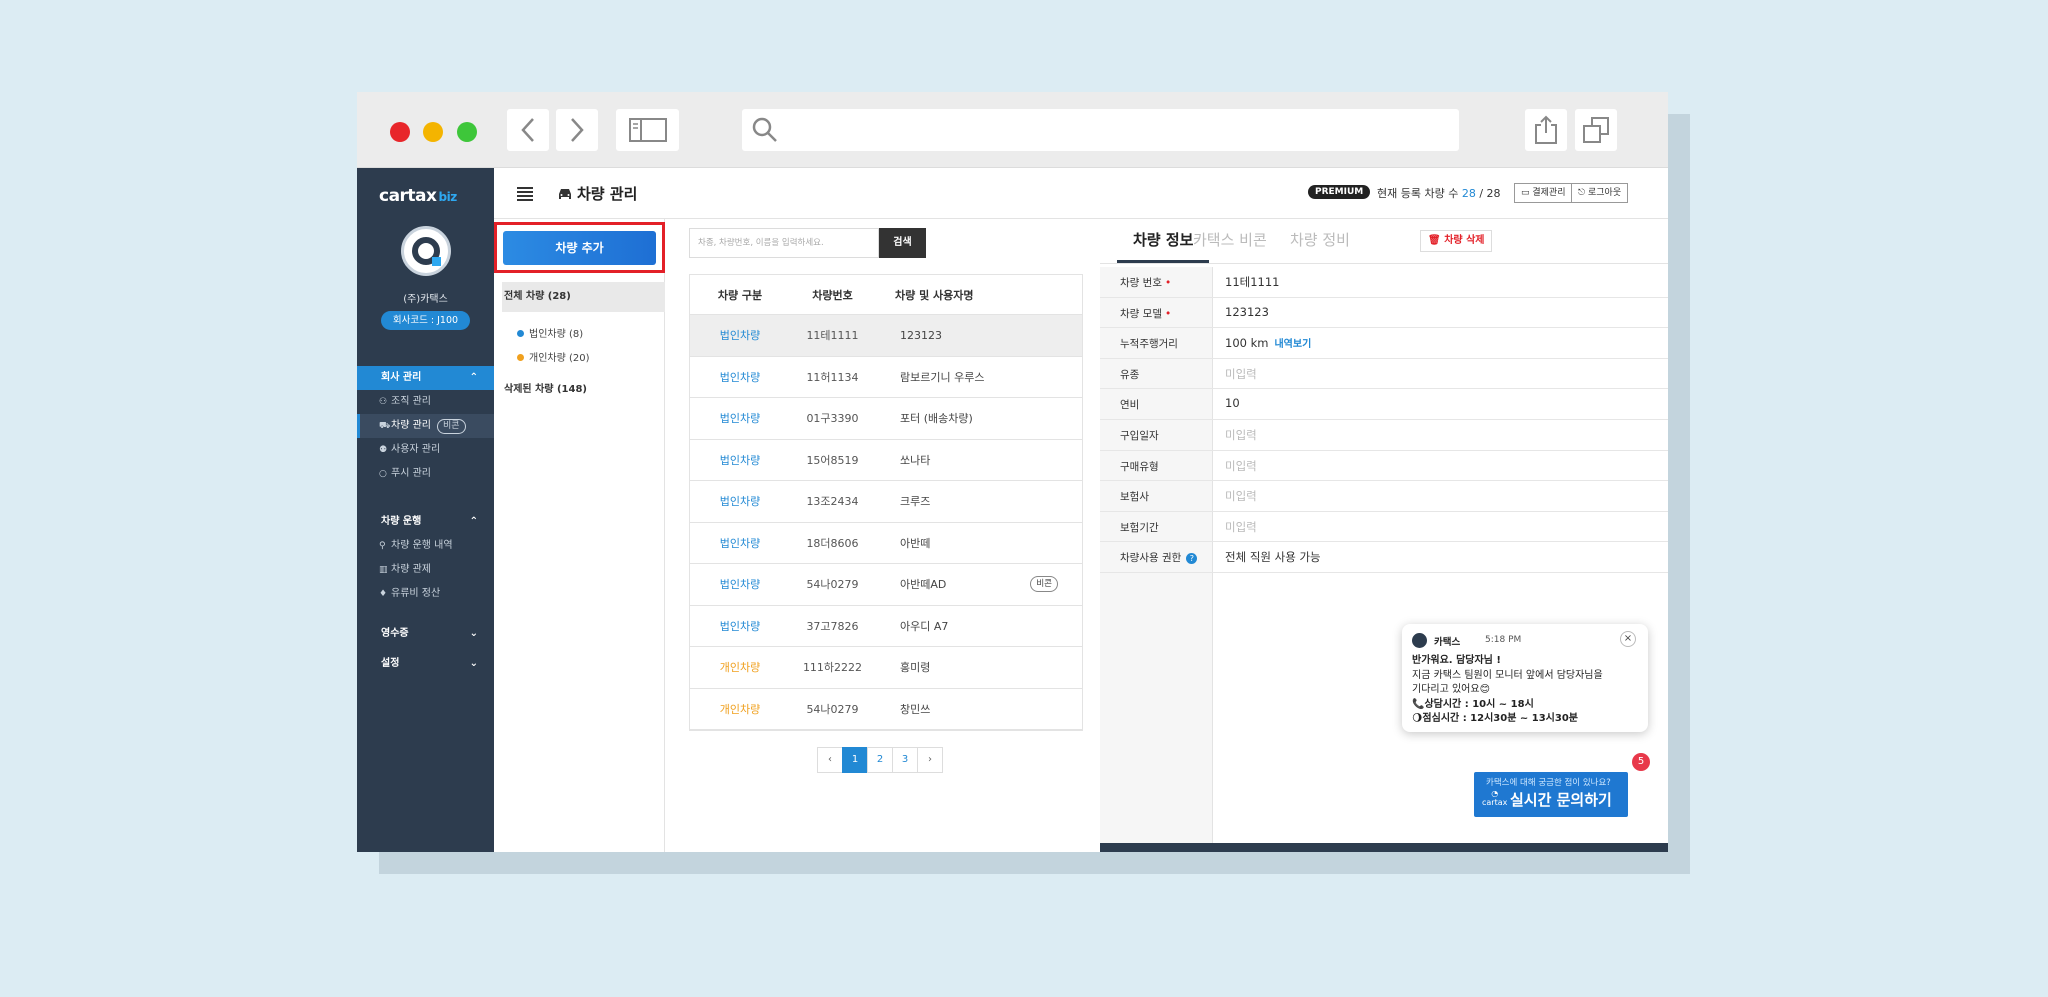  I want to click on avatar-logo-icon, so click(426, 251).